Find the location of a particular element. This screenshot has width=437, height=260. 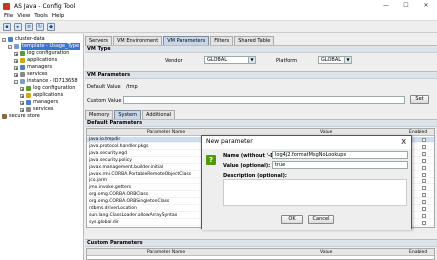

save-icon: ▪ is located at coordinates (7, 26).